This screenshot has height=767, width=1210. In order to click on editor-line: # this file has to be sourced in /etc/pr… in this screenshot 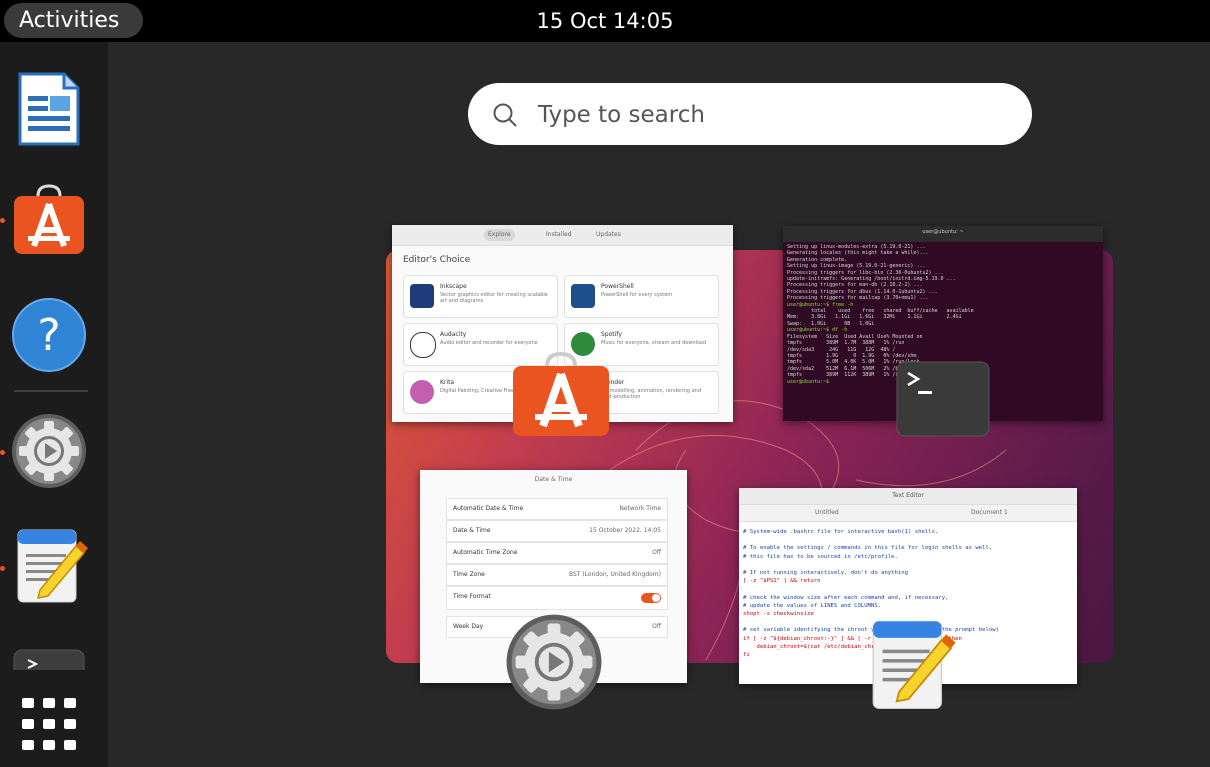, I will do `click(820, 556)`.